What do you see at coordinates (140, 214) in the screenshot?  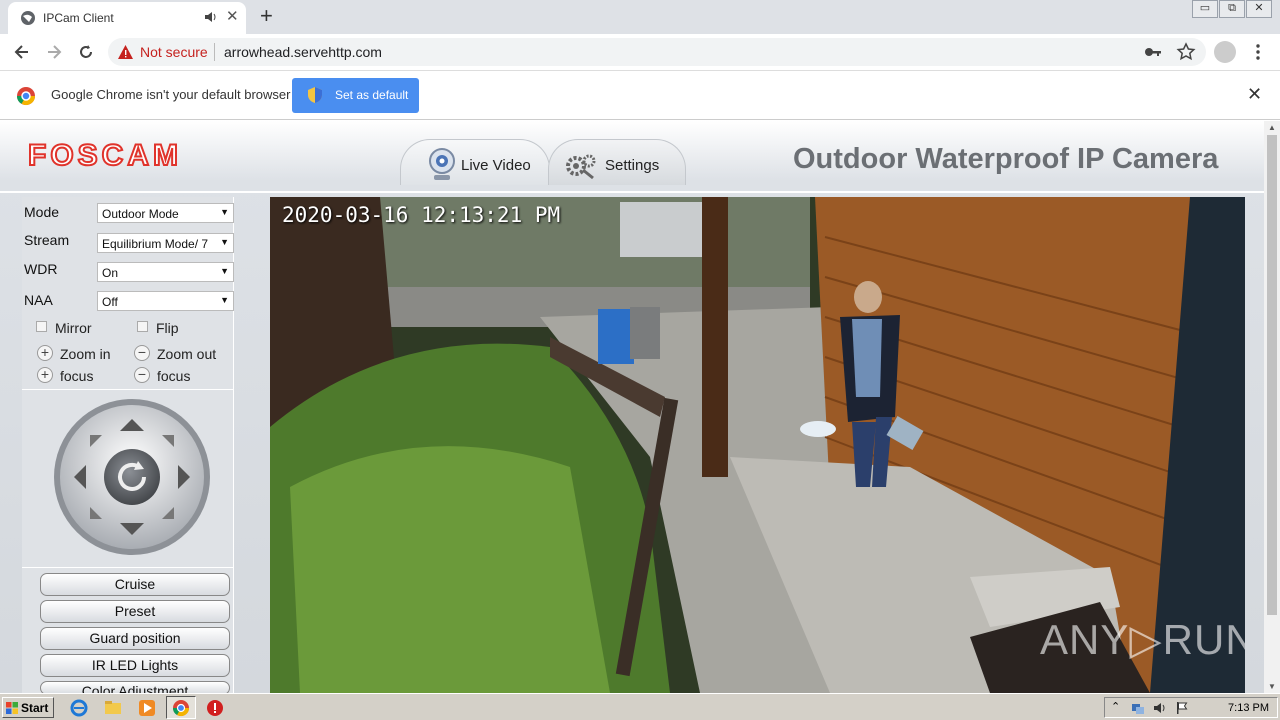 I see `mode-value: Outdoor Mode` at bounding box center [140, 214].